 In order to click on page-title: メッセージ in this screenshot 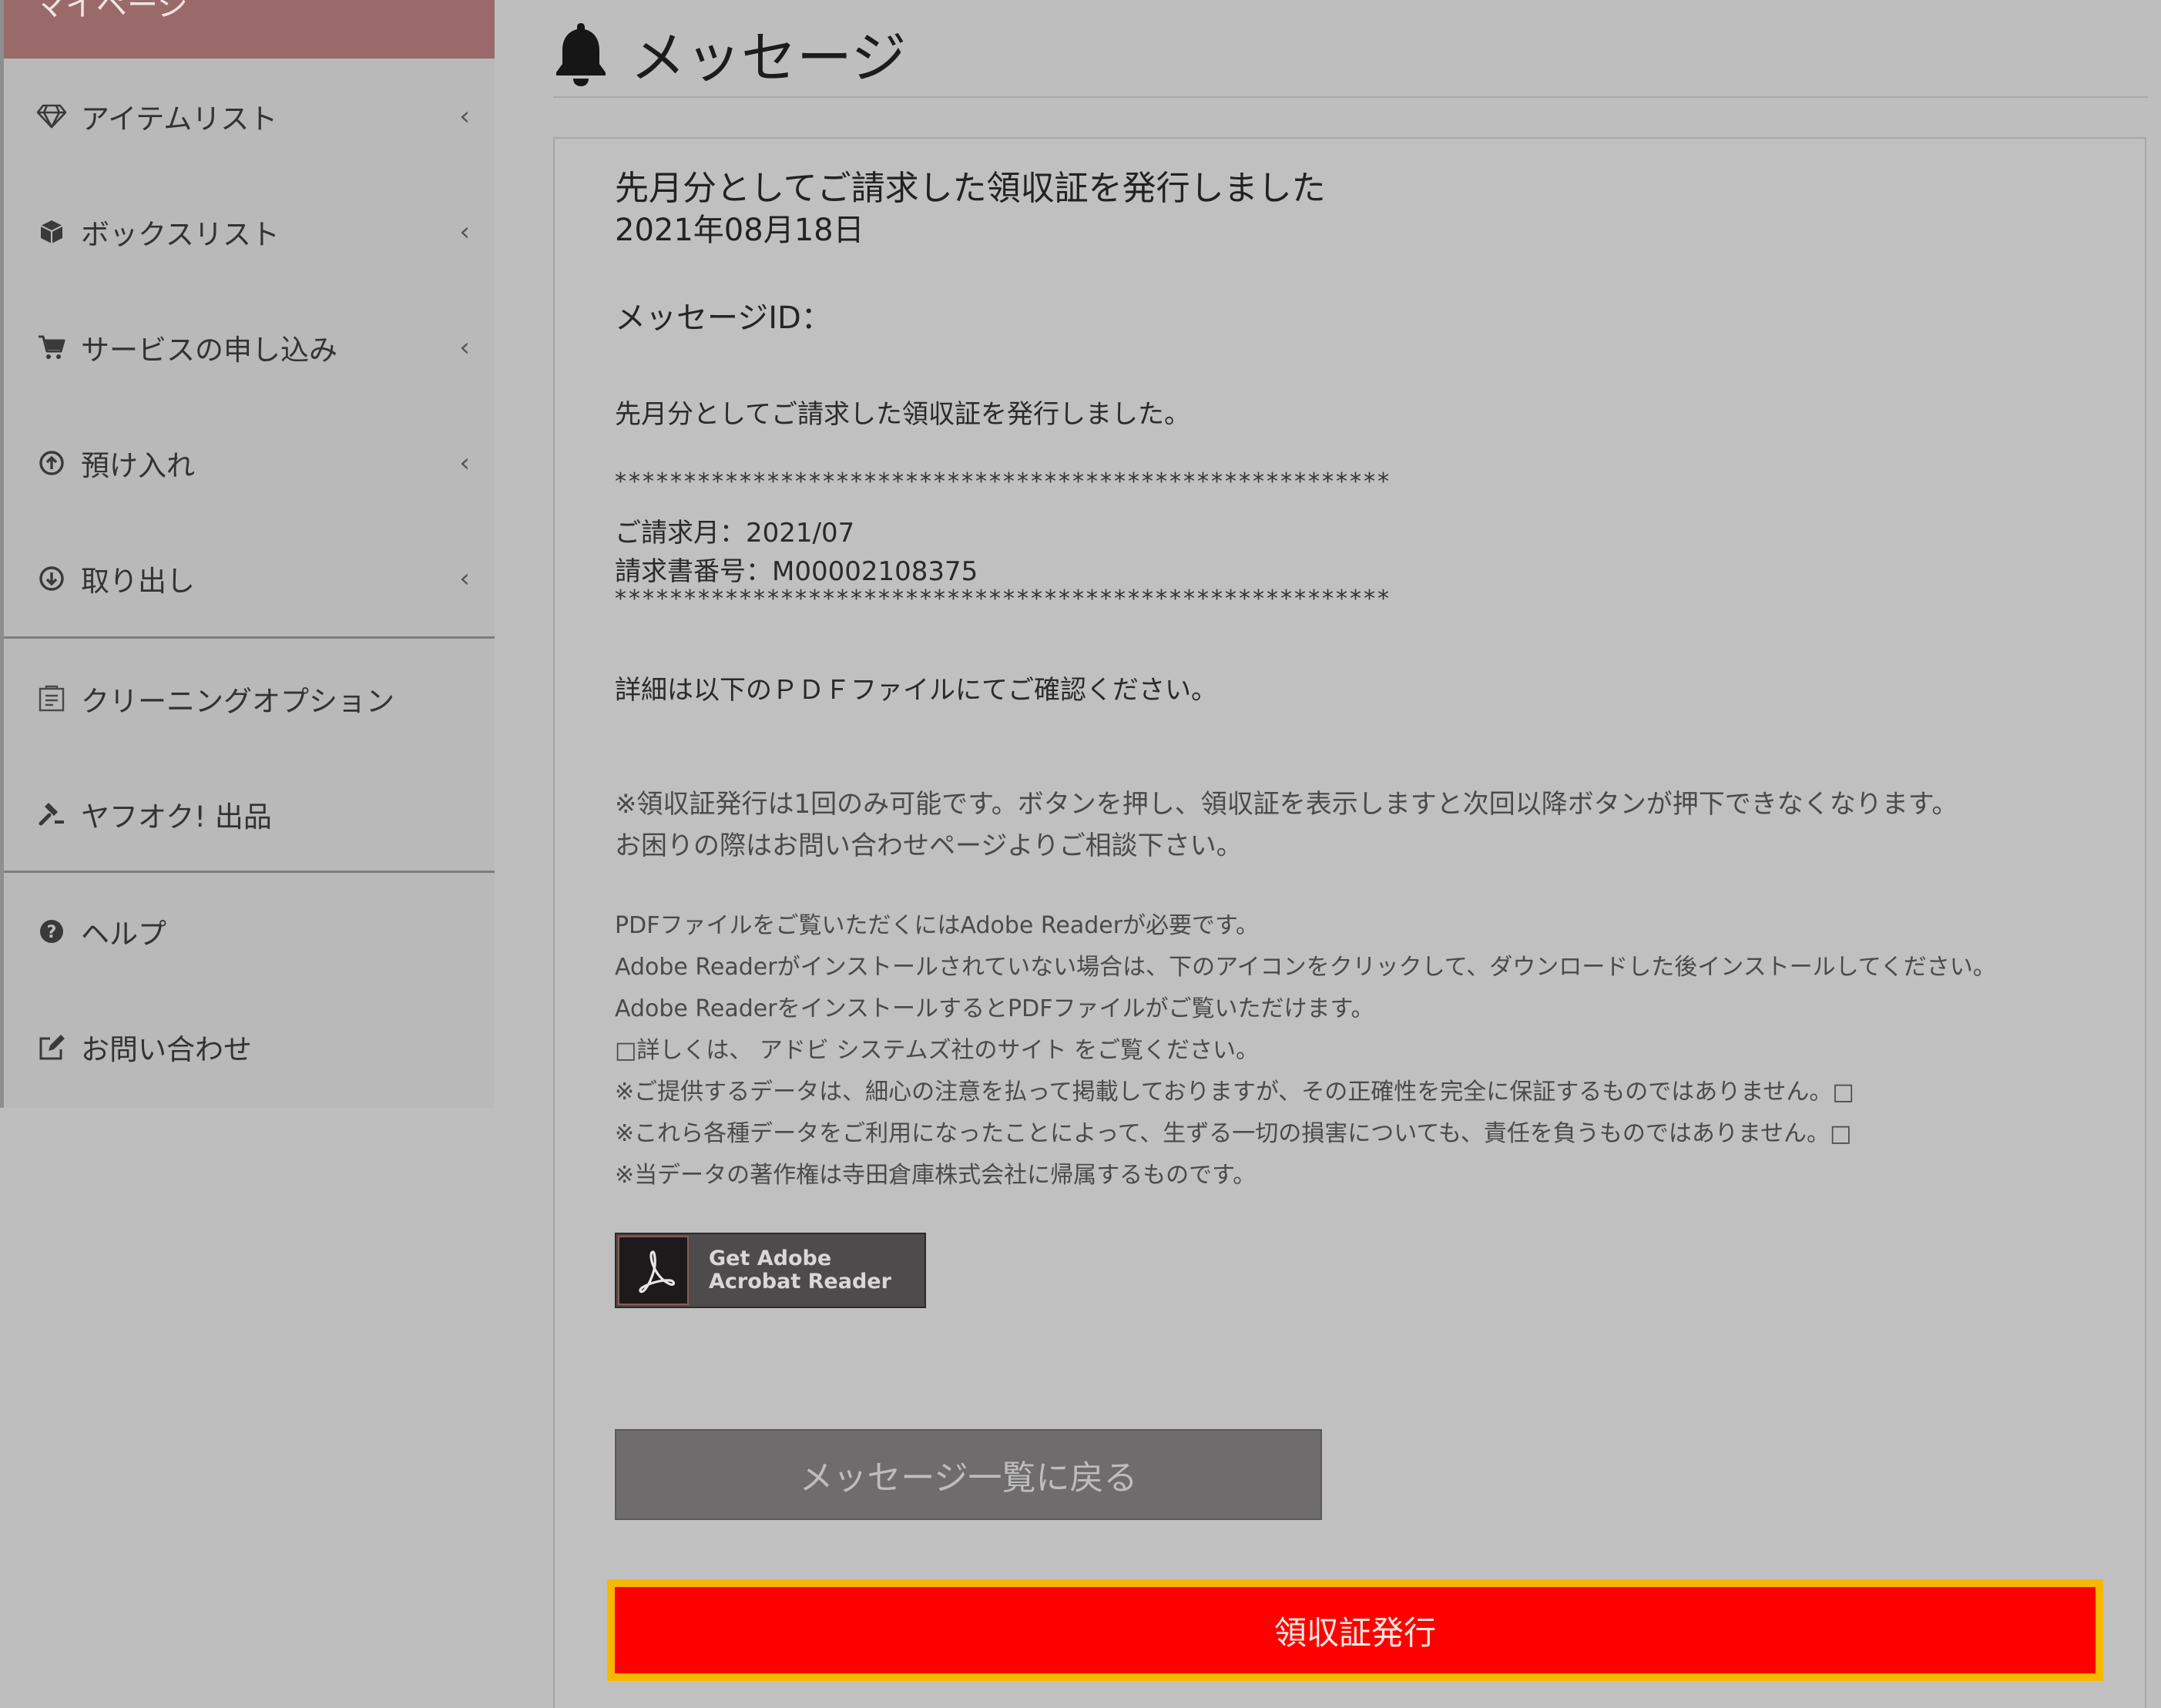, I will do `click(768, 57)`.